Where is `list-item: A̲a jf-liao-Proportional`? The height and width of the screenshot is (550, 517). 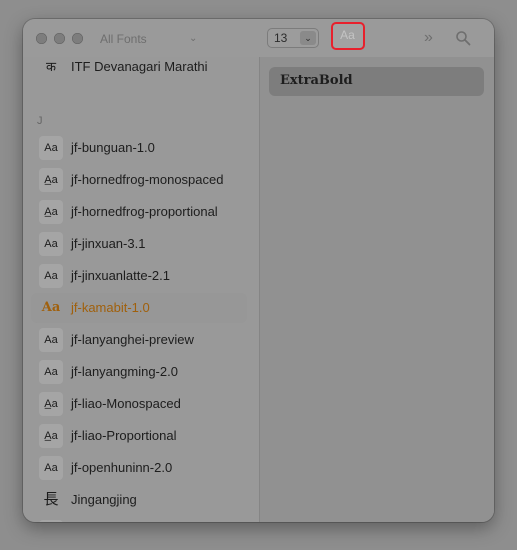
list-item: A̲a jf-liao-Proportional is located at coordinates (141, 436).